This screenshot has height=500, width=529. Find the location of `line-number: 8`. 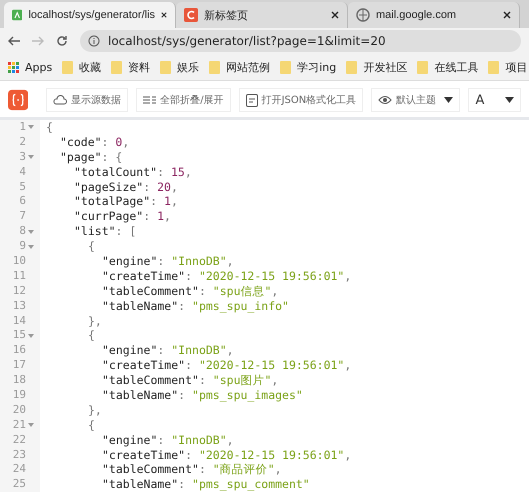

line-number: 8 is located at coordinates (22, 232).